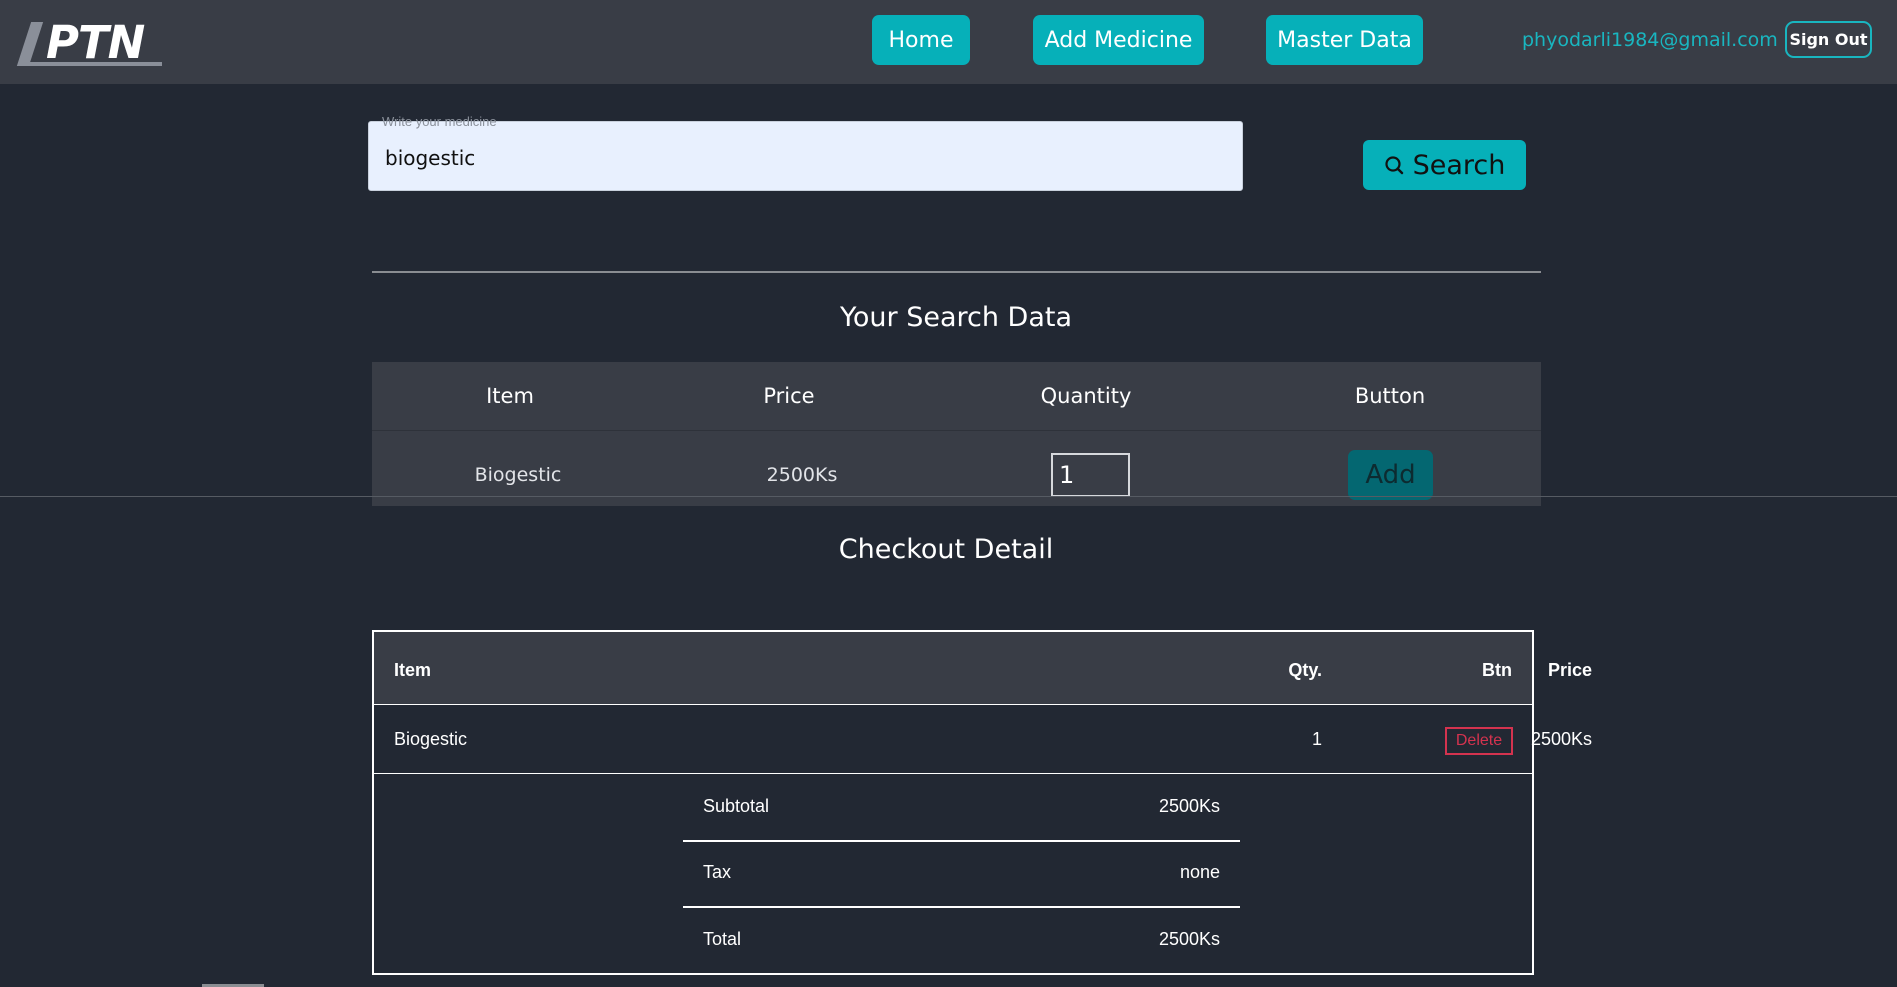 Image resolution: width=1897 pixels, height=987 pixels. What do you see at coordinates (961, 940) in the screenshot?
I see `total-row: Total 2500Ks` at bounding box center [961, 940].